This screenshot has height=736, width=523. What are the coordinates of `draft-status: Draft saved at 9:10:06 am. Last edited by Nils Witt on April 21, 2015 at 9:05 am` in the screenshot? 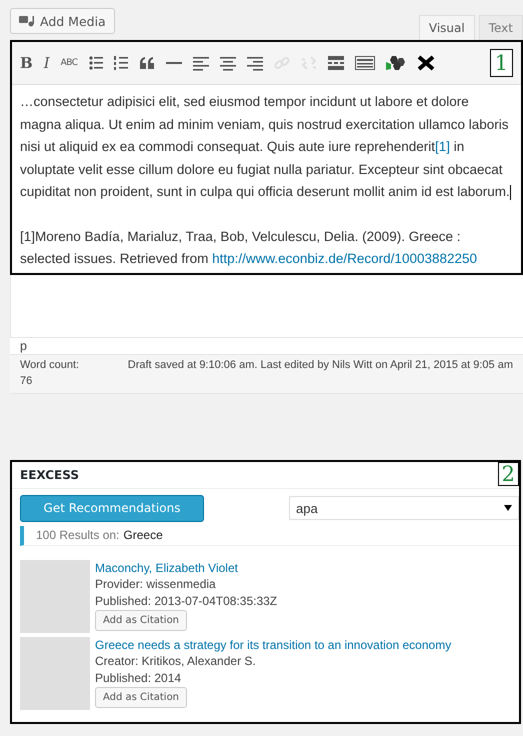 It's located at (319, 365).